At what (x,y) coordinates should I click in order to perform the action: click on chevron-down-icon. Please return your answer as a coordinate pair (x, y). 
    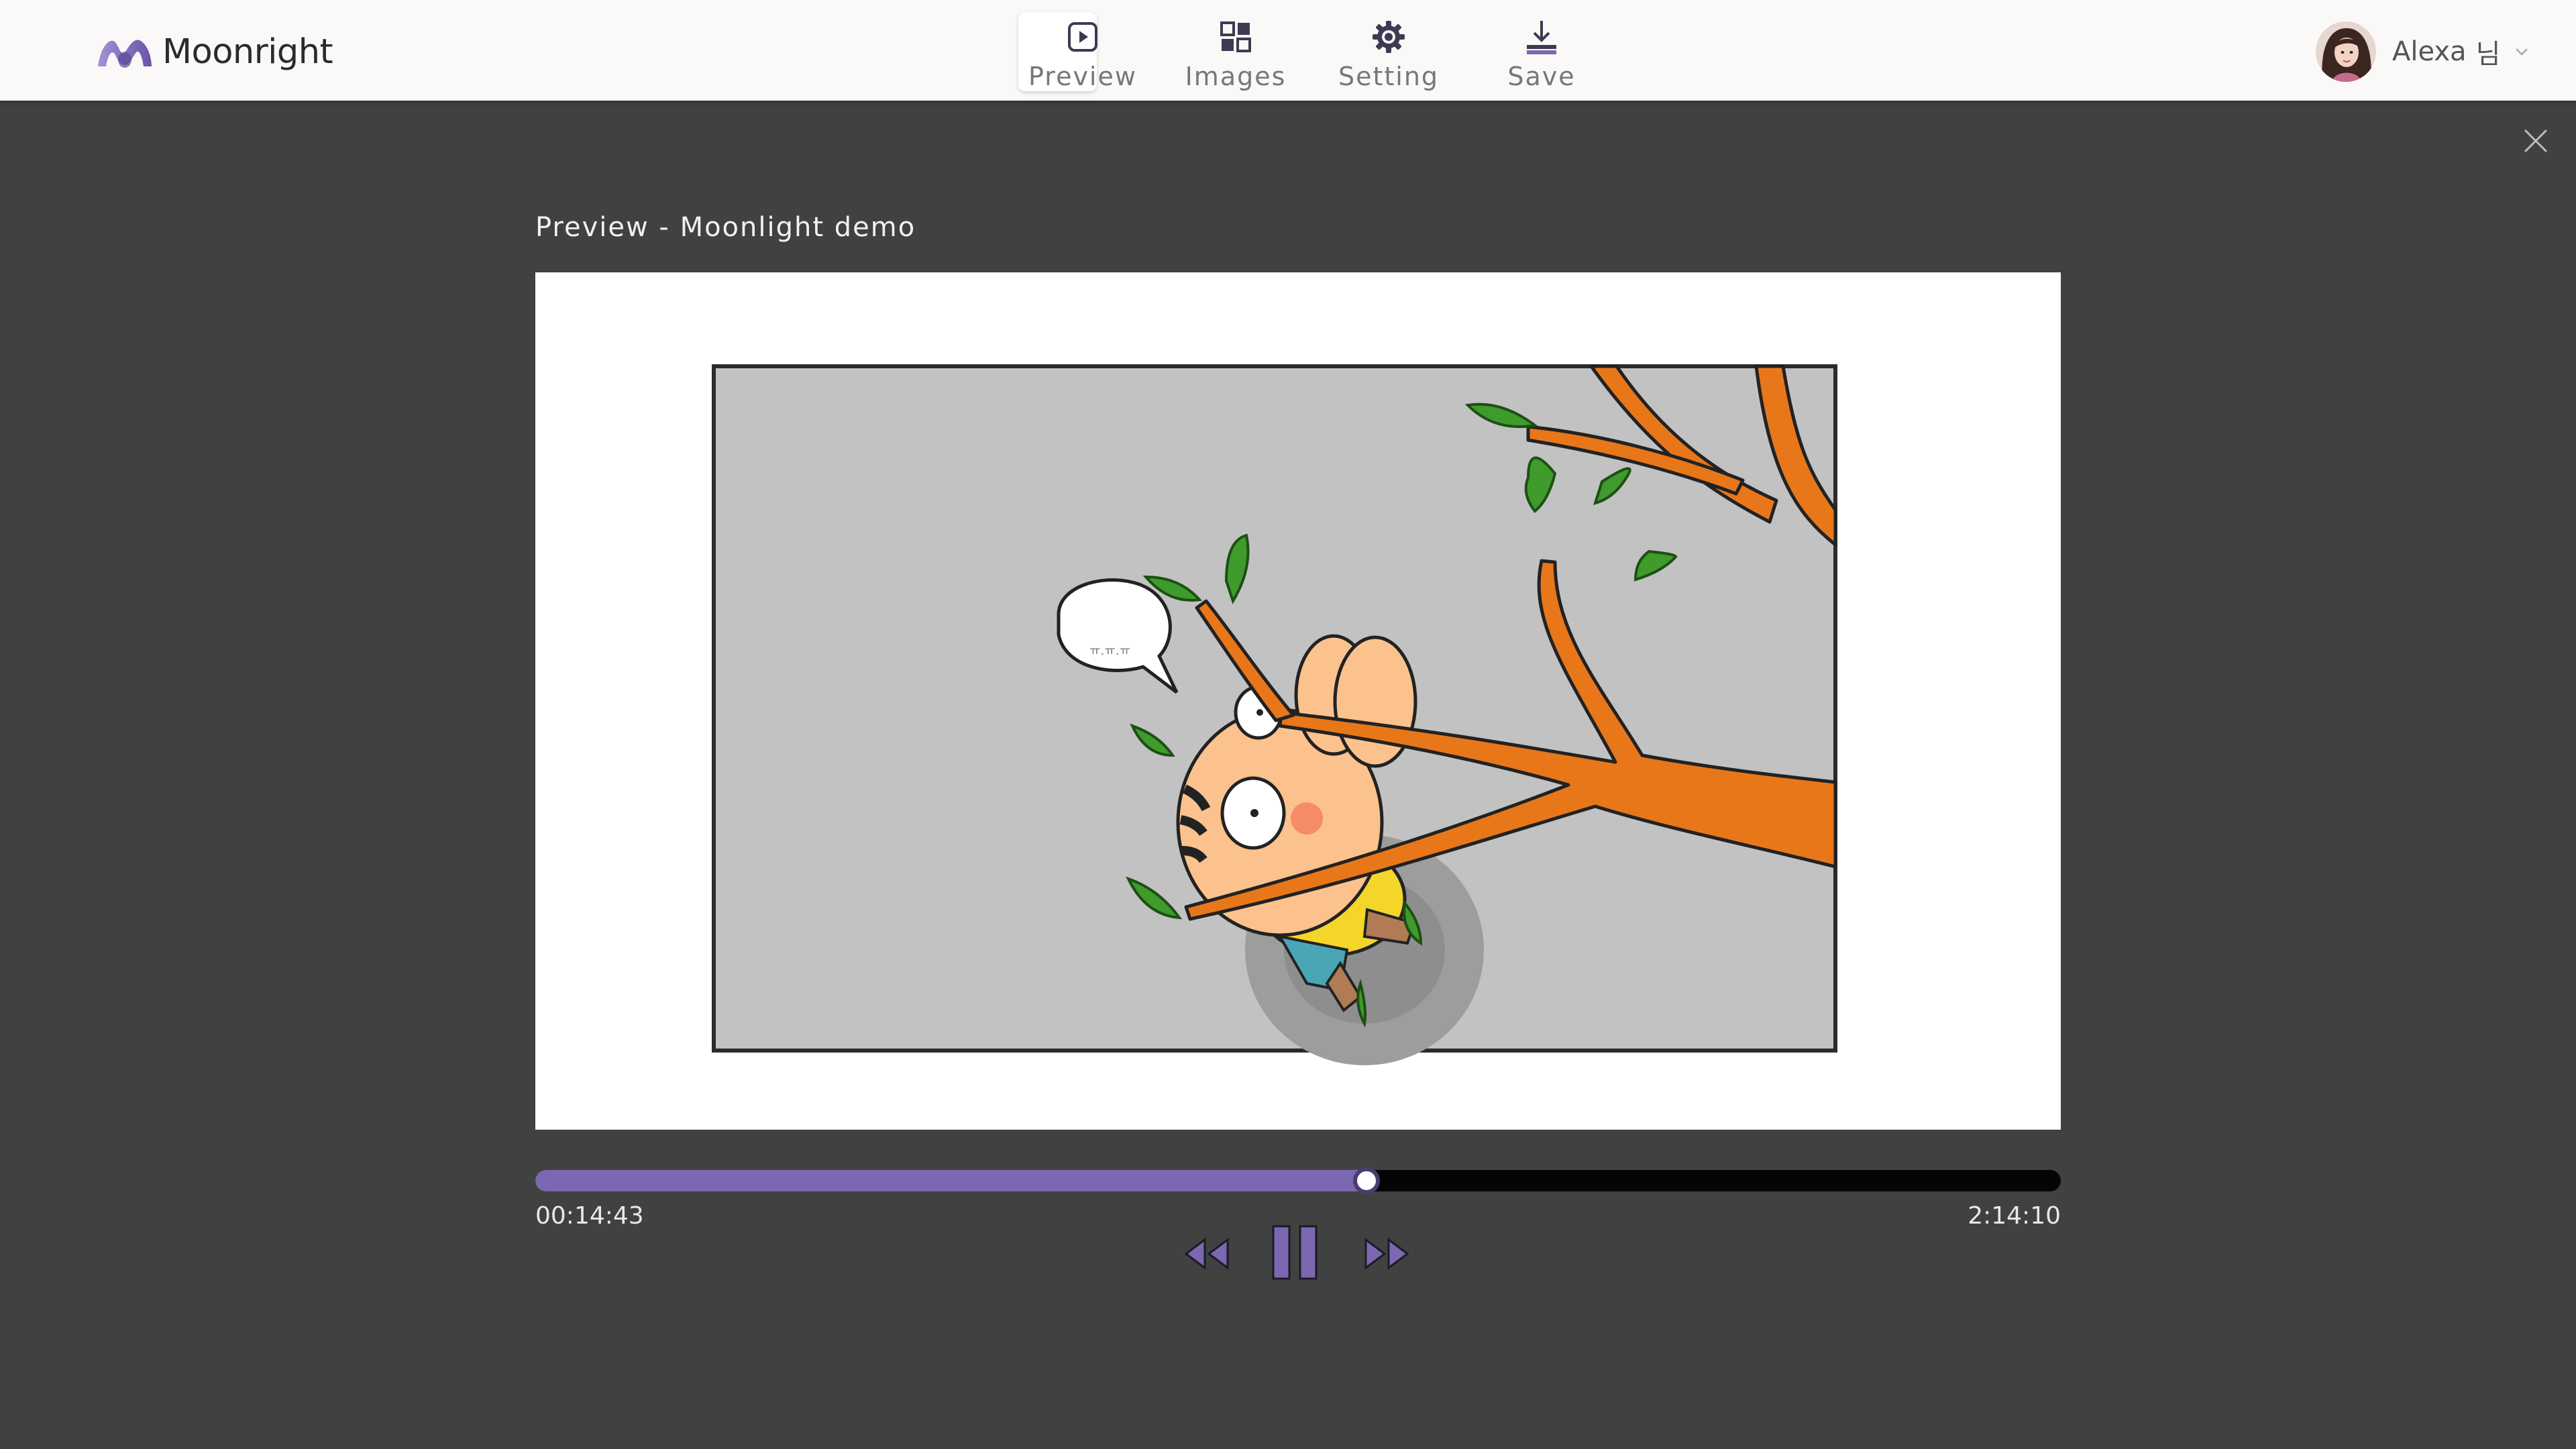
    Looking at the image, I should click on (2522, 52).